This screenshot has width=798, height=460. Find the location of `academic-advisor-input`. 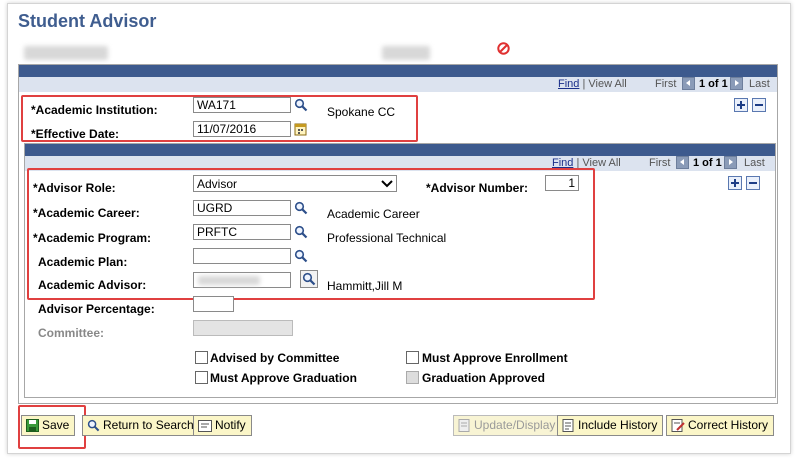

academic-advisor-input is located at coordinates (242, 280).